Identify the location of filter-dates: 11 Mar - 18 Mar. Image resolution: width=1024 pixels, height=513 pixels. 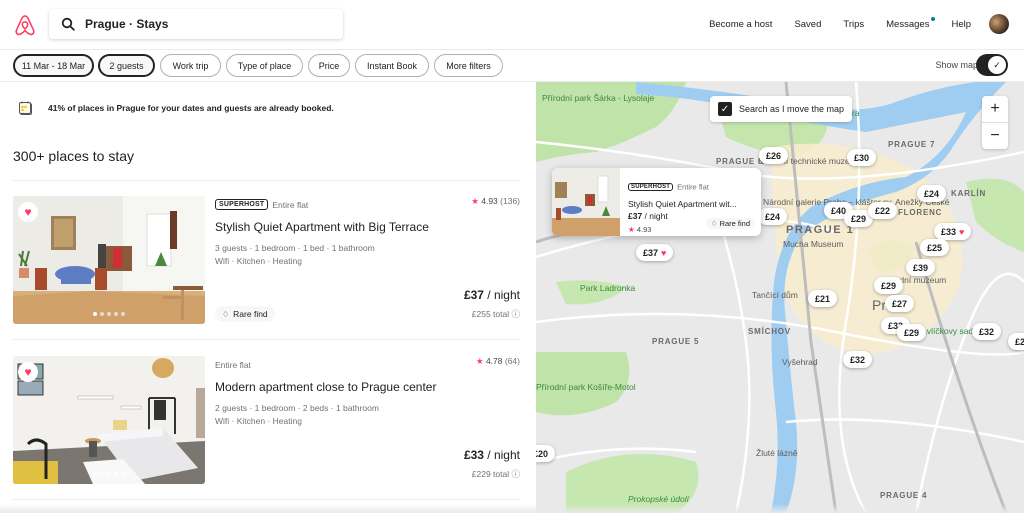
(53, 65).